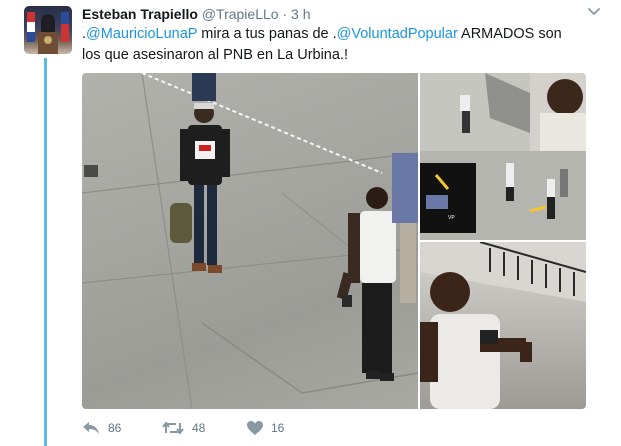  I want to click on flag-graphic, so click(31, 27).